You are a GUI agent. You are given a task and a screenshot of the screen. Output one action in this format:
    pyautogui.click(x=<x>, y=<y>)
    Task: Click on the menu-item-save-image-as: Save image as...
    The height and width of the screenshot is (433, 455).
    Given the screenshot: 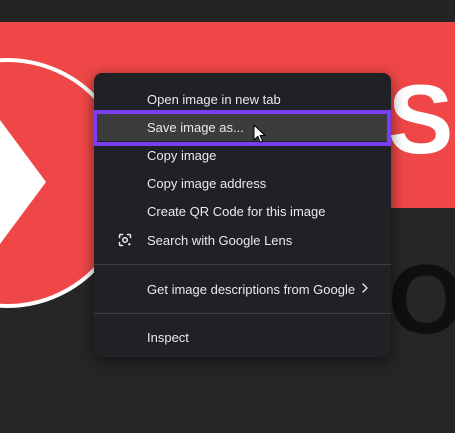 What is the action you would take?
    pyautogui.click(x=242, y=127)
    